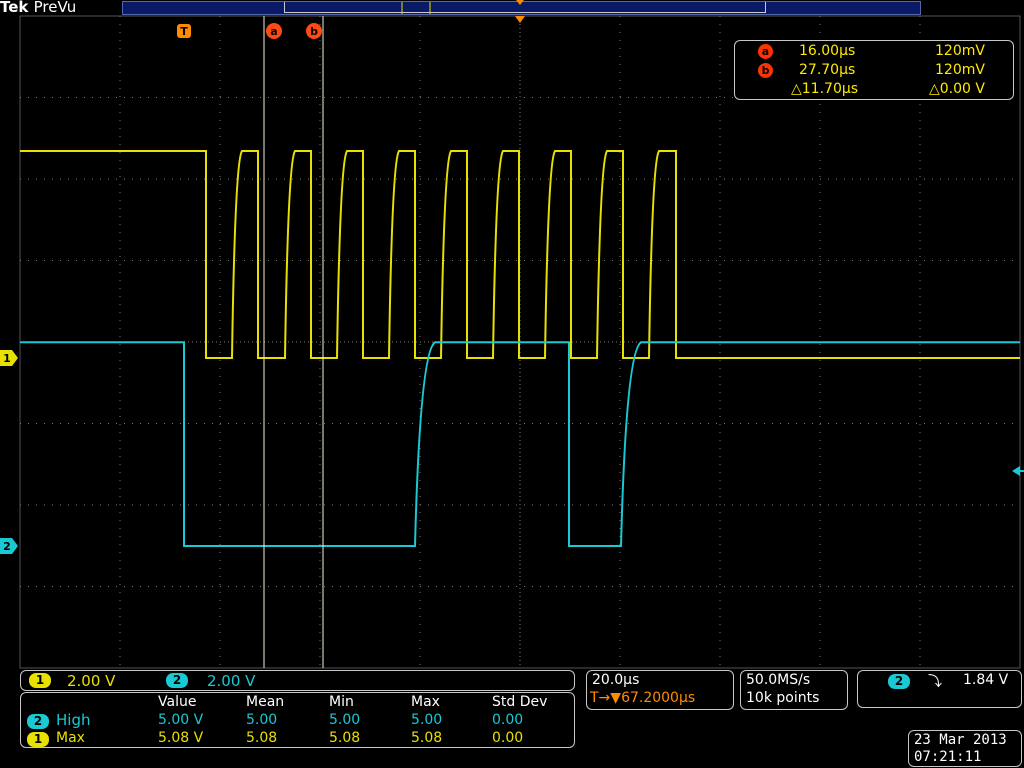 Image resolution: width=1024 pixels, height=768 pixels. Describe the element at coordinates (91, 681) in the screenshot. I see `ch1-scale: 2.00 V` at that location.